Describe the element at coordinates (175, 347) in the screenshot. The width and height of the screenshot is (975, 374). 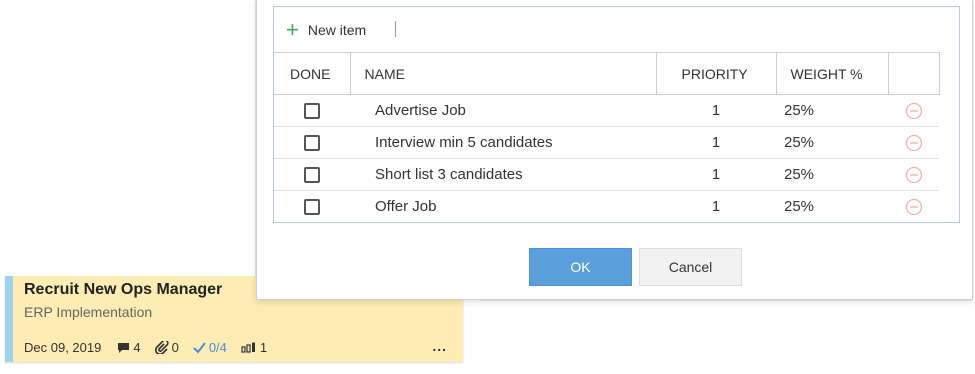
I see `attachments-value: 0` at that location.